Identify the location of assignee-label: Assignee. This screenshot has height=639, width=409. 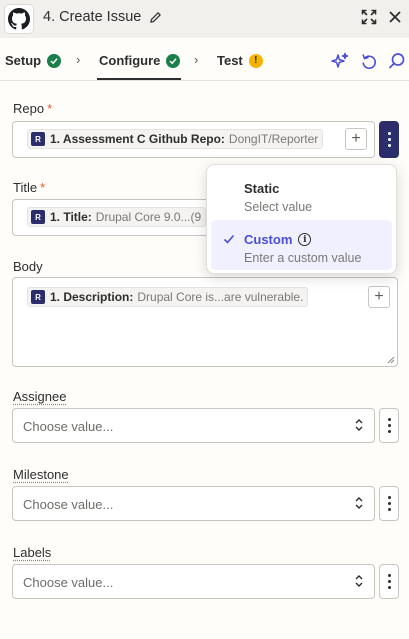
(40, 396).